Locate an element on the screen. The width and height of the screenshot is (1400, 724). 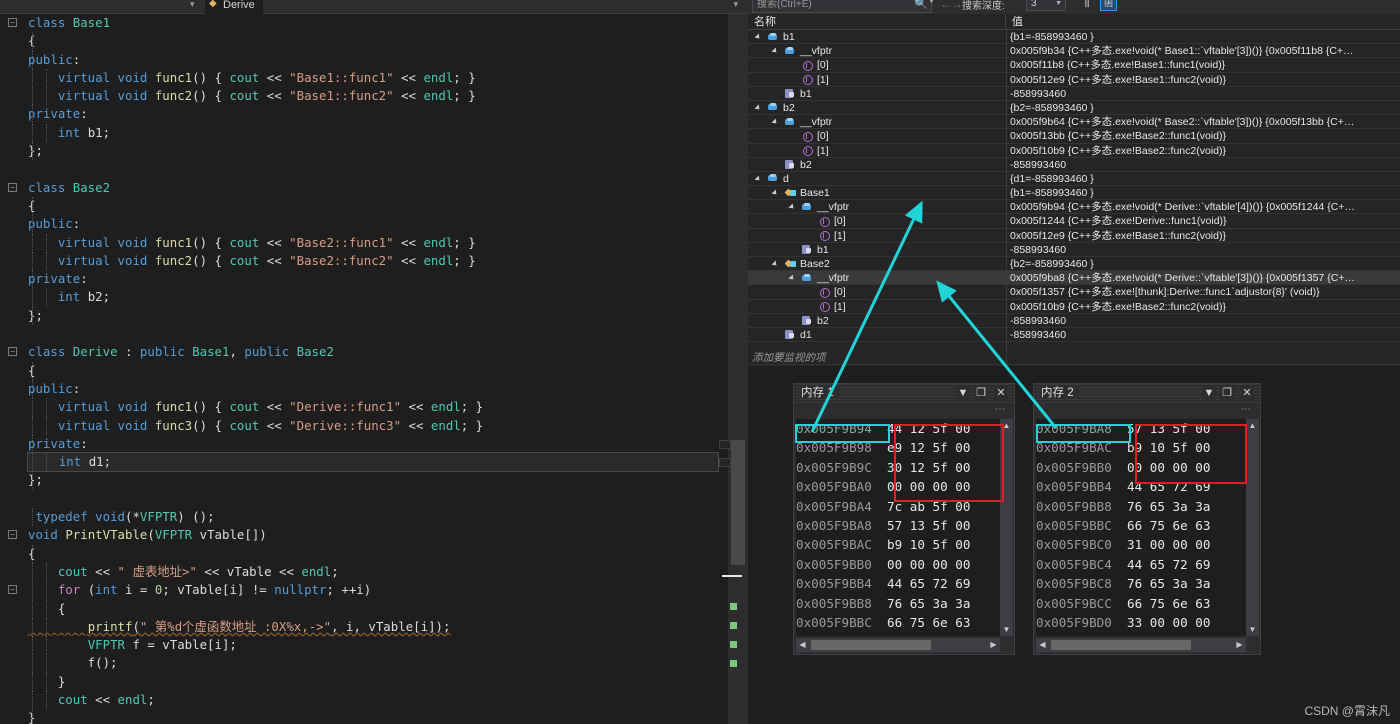
editor-vertical-scrollbar is located at coordinates (738, 369).